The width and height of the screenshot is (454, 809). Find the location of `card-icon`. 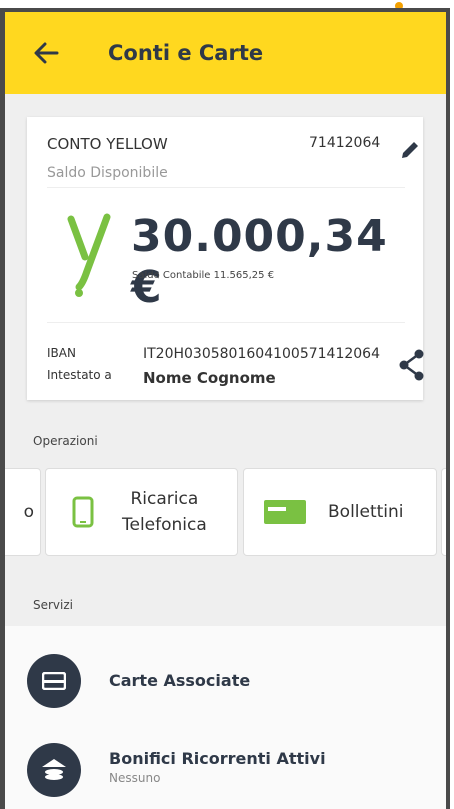

card-icon is located at coordinates (54, 681).